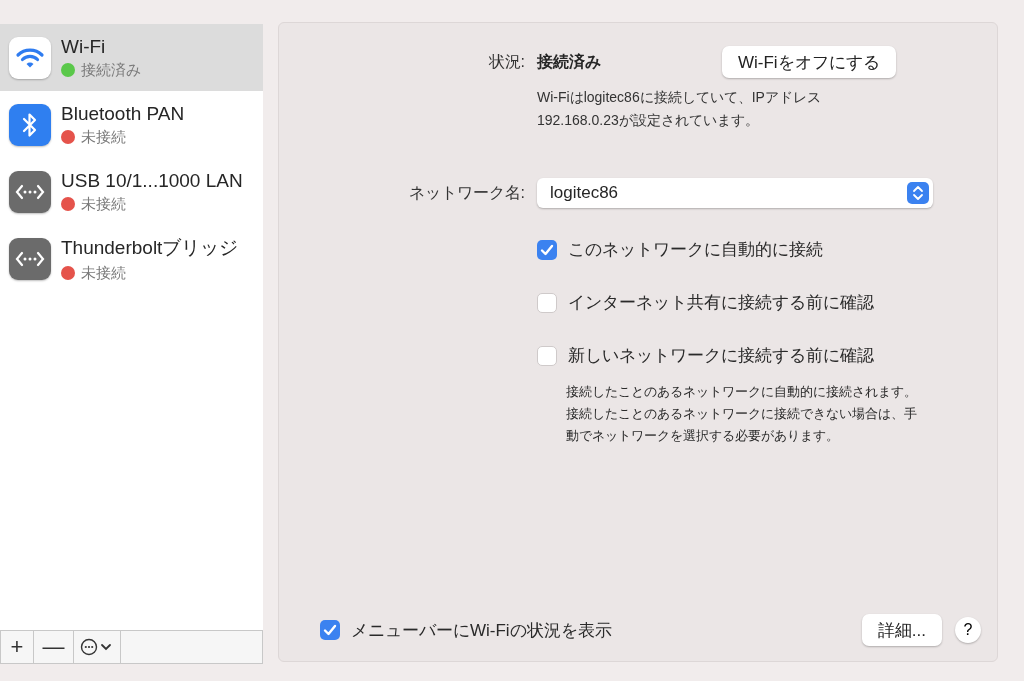 The height and width of the screenshot is (681, 1024). Describe the element at coordinates (466, 192) in the screenshot. I see `network-name-label: ネットワーク名:` at that location.